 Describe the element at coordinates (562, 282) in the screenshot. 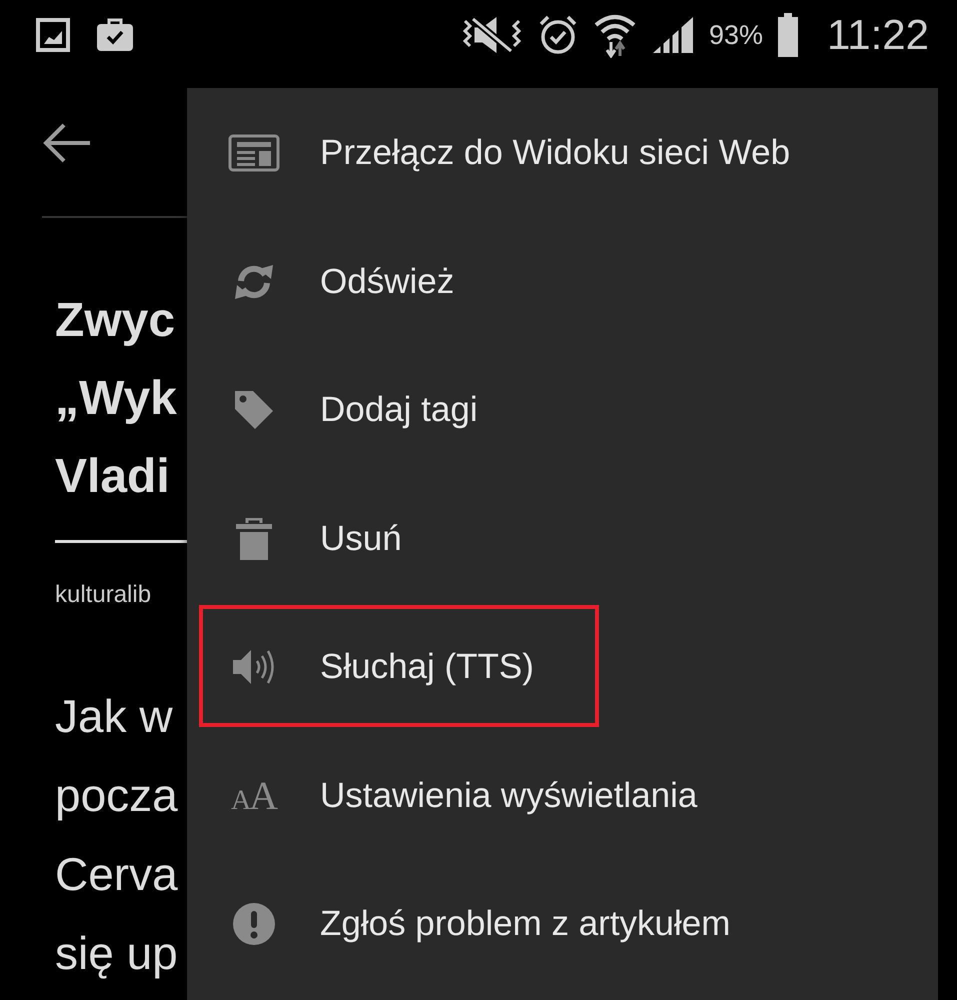

I see `menu-item: Odśwież` at that location.